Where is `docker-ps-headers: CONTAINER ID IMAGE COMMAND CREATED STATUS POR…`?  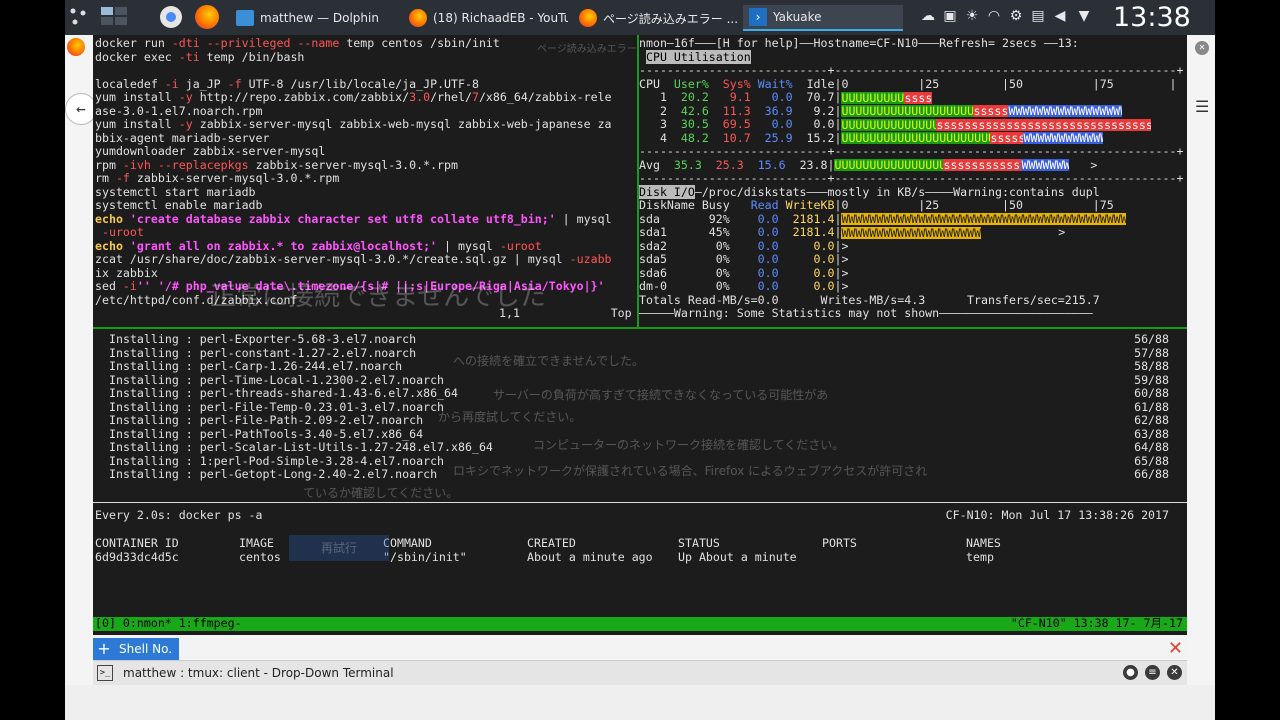 docker-ps-headers: CONTAINER ID IMAGE COMMAND CREATED STATUS POR… is located at coordinates (640, 543).